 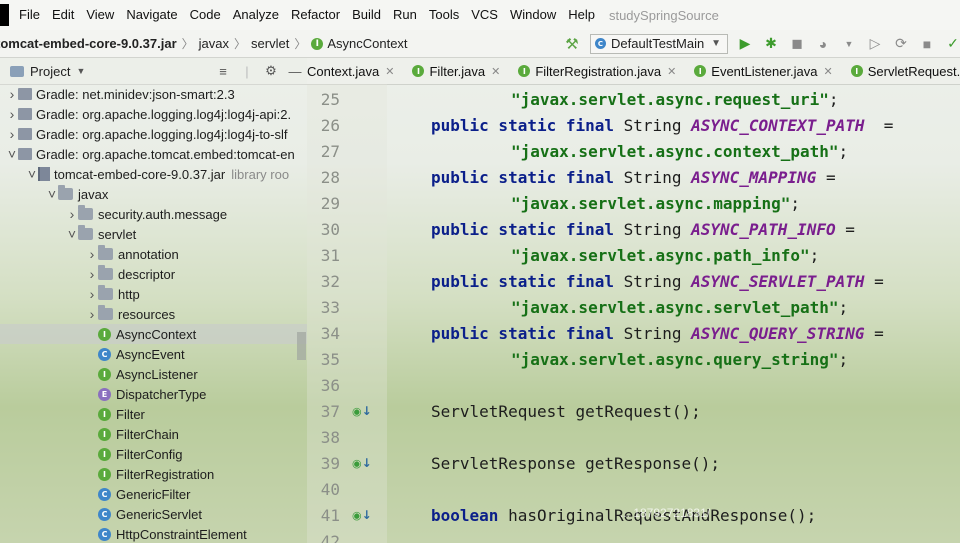 I want to click on tree-scrollbar, so click(x=301, y=346).